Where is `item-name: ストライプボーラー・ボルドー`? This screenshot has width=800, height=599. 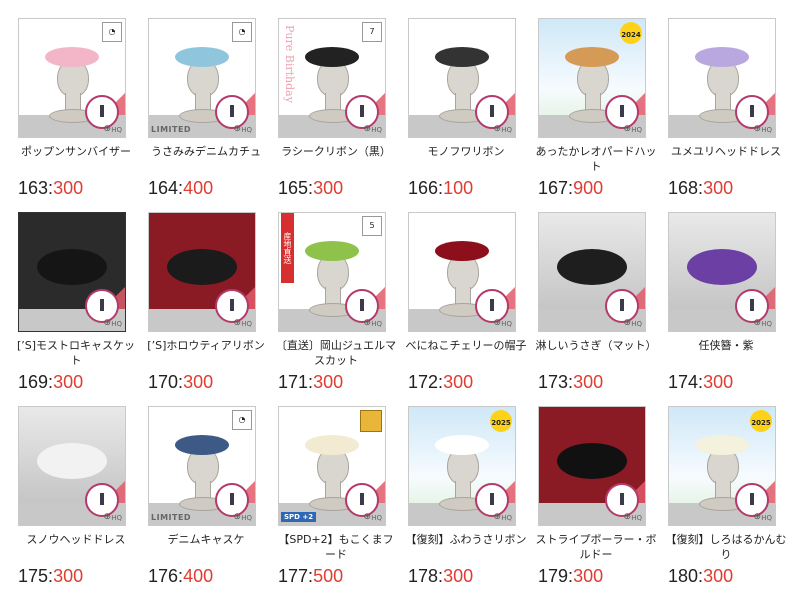 item-name: ストライプボーラー・ボルドー is located at coordinates (596, 547).